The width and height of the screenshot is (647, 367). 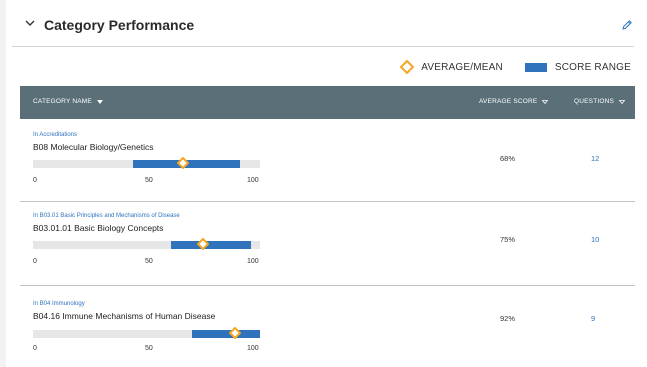 What do you see at coordinates (514, 101) in the screenshot?
I see `column-header-average-score: AVERAGE SCORE` at bounding box center [514, 101].